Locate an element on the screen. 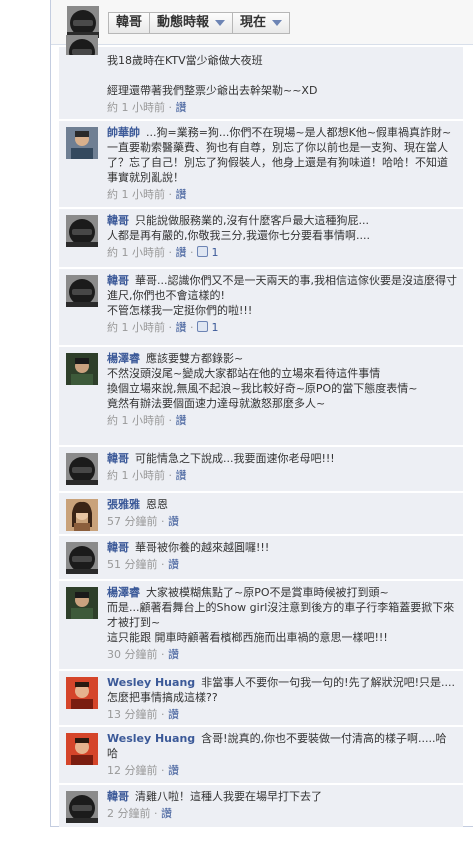 This screenshot has height=851, width=473. comment-timestamp: 51 分鐘前 is located at coordinates (132, 564).